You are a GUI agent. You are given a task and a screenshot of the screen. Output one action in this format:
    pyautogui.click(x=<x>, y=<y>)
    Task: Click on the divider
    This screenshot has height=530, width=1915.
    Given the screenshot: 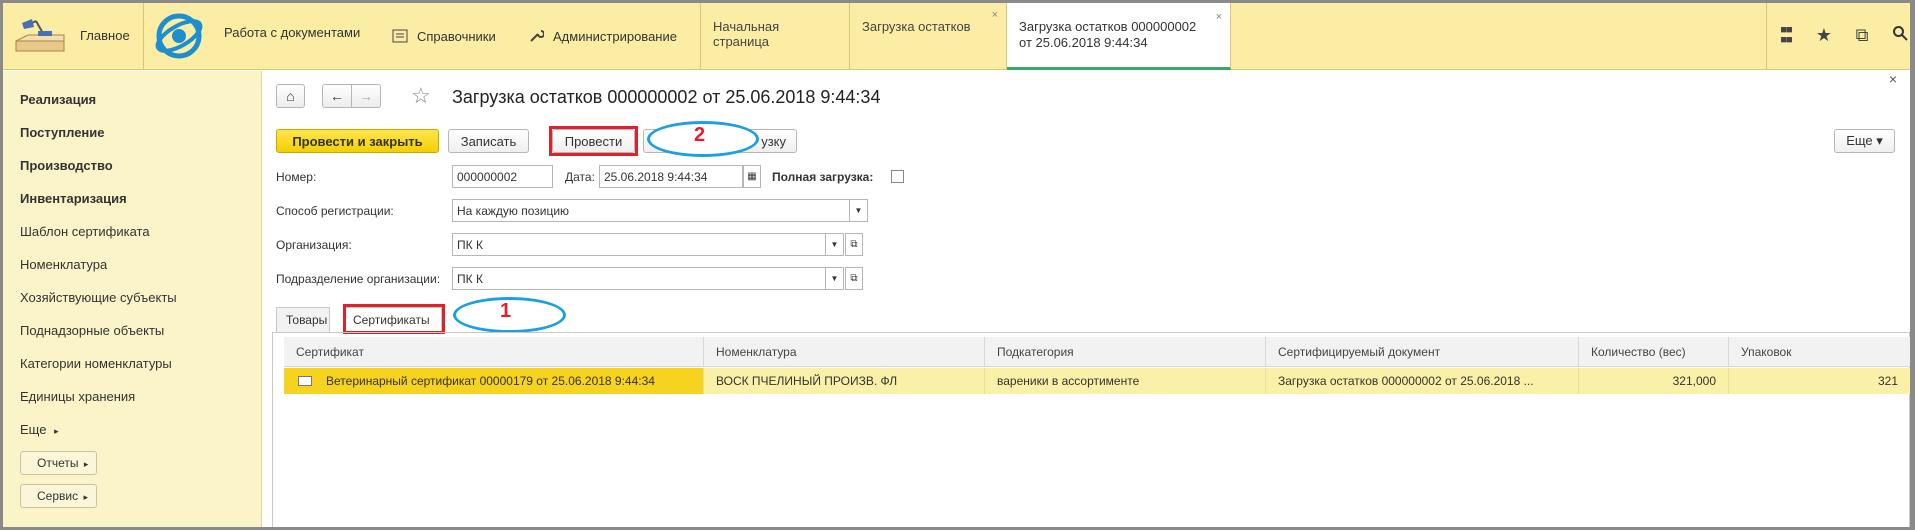 What is the action you would take?
    pyautogui.click(x=1766, y=36)
    